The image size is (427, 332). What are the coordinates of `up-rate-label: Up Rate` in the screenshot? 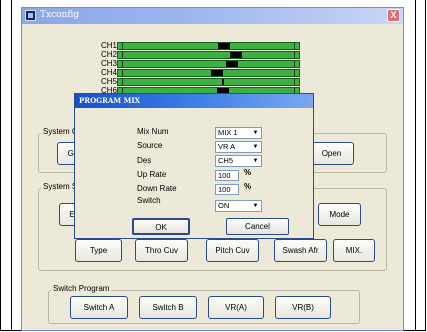 It's located at (152, 174).